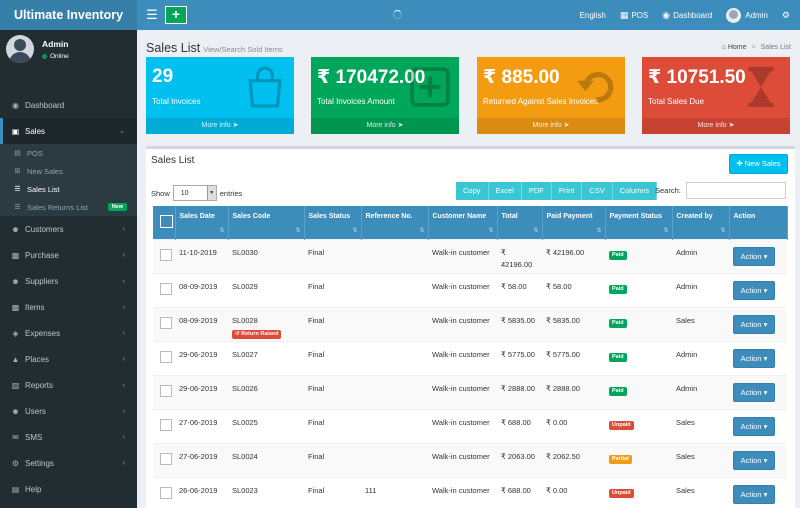 This screenshot has width=800, height=508. Describe the element at coordinates (687, 15) in the screenshot. I see `dashboard-link: ◉ Dashboard` at that location.